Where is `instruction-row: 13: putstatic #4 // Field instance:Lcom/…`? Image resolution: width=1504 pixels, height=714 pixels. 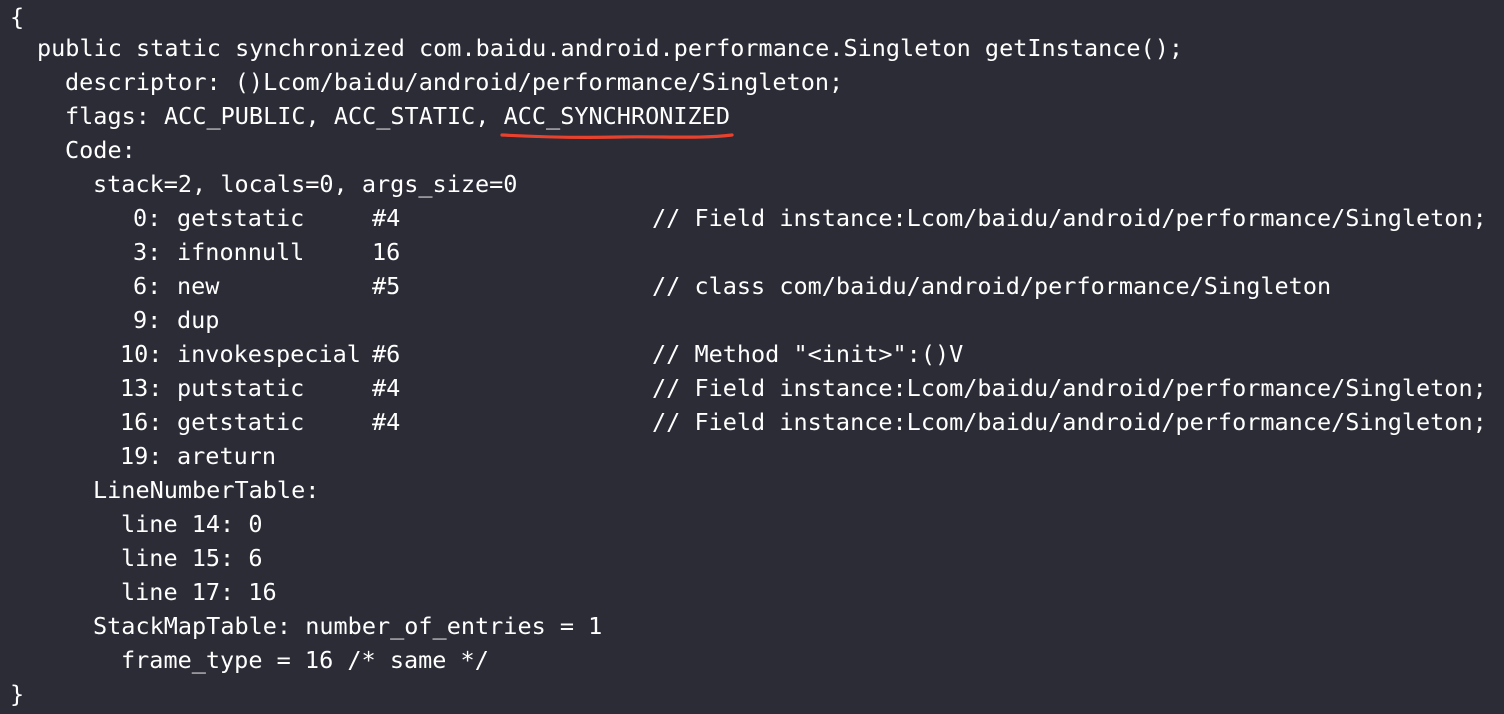 instruction-row: 13: putstatic #4 // Field instance:Lcom/… is located at coordinates (752, 388).